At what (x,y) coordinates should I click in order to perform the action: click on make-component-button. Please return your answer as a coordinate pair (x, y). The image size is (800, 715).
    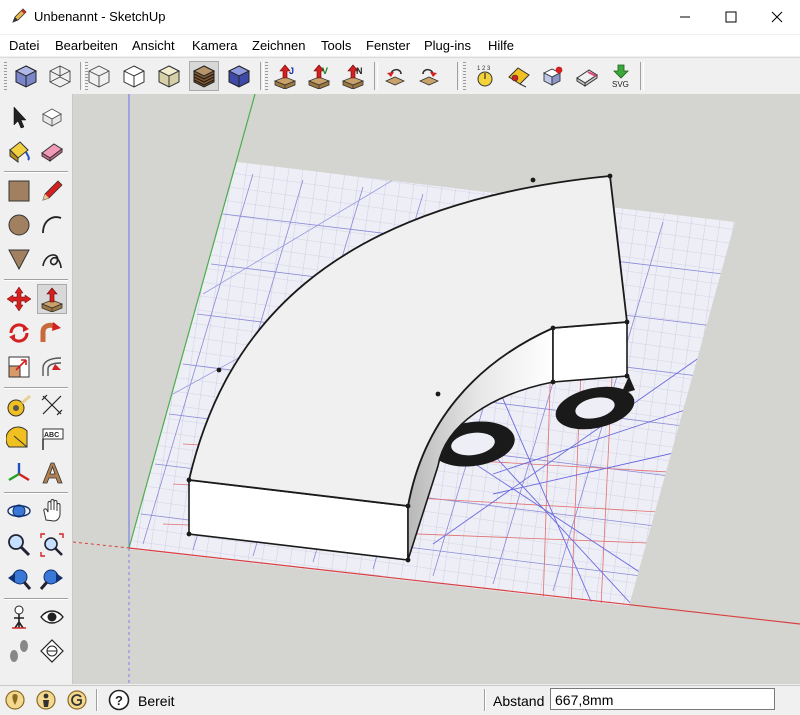
    Looking at the image, I should click on (52, 117).